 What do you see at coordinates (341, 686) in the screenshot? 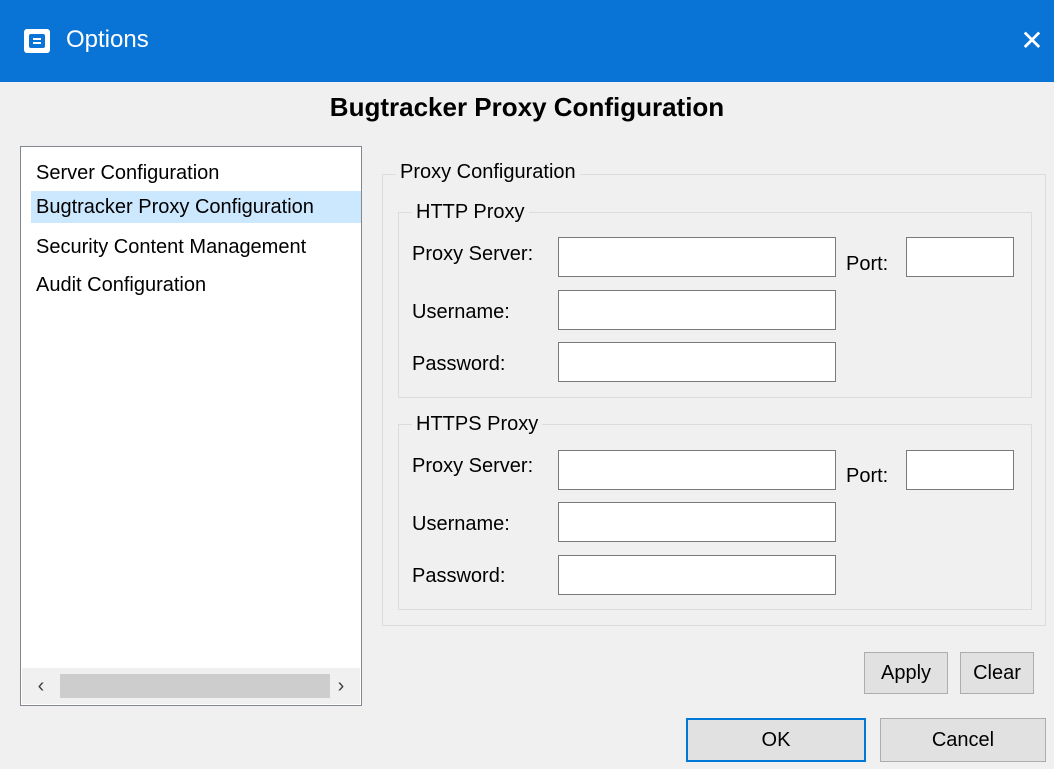
I see `scroll-right-icon: ›` at bounding box center [341, 686].